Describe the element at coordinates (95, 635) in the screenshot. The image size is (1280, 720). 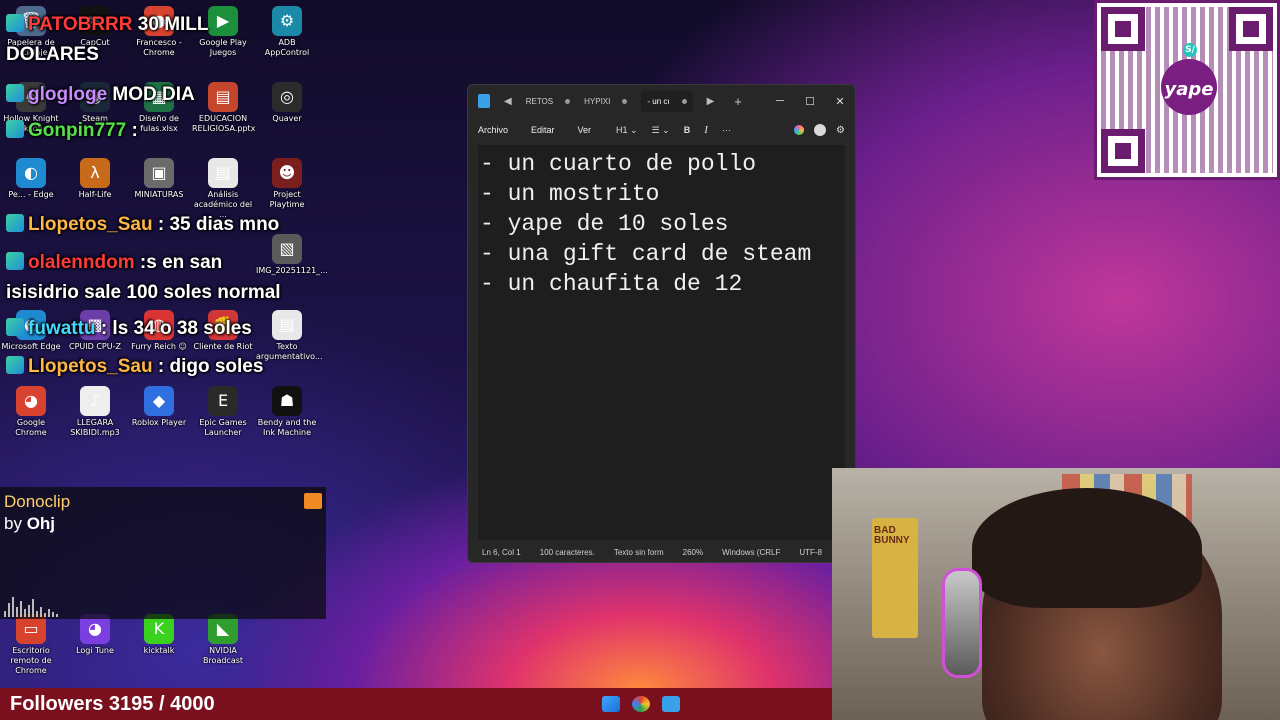
I see `desktop-icon: ◕ Logi Tune` at that location.